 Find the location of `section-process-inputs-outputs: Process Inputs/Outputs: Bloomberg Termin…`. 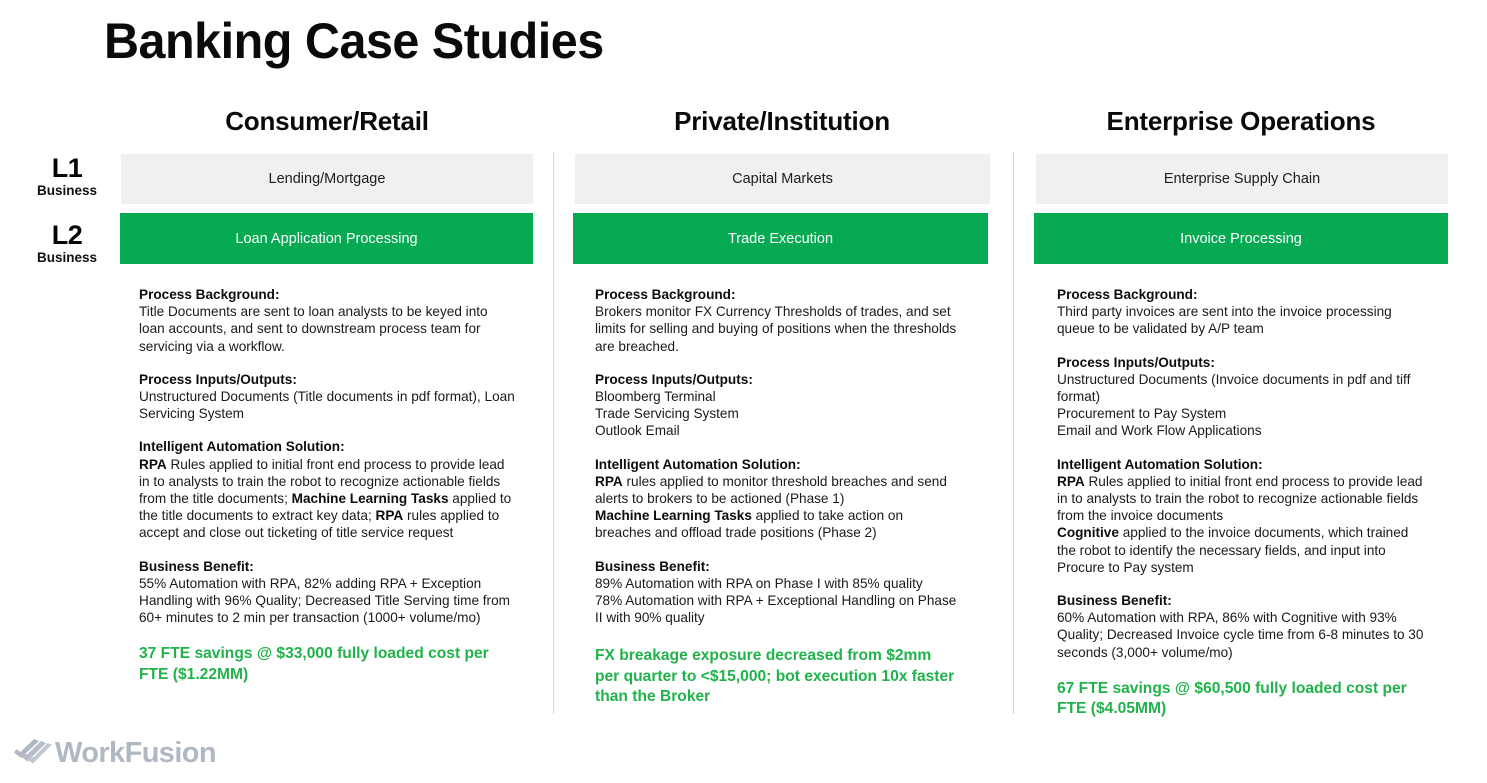

section-process-inputs-outputs: Process Inputs/Outputs: Bloomberg Termin… is located at coordinates (776, 405).